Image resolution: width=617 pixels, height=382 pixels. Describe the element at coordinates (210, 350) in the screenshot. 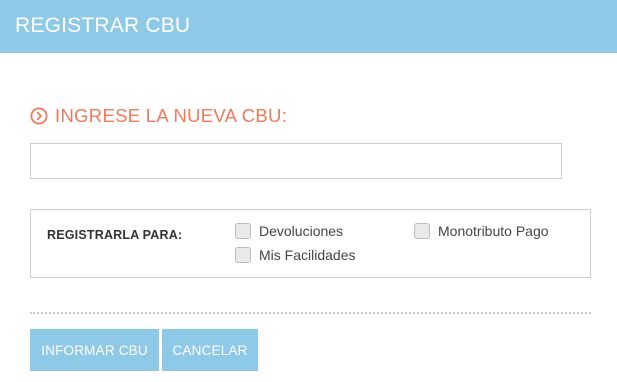

I see `cancel-button: CANCELAR` at that location.